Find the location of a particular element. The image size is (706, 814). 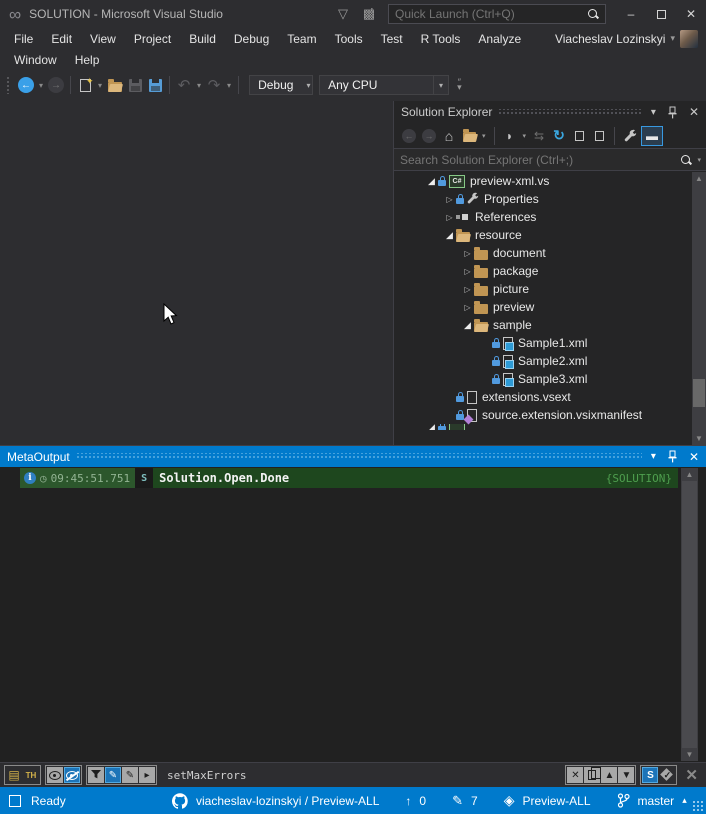

toolbar-drag-grip is located at coordinates (8, 85).